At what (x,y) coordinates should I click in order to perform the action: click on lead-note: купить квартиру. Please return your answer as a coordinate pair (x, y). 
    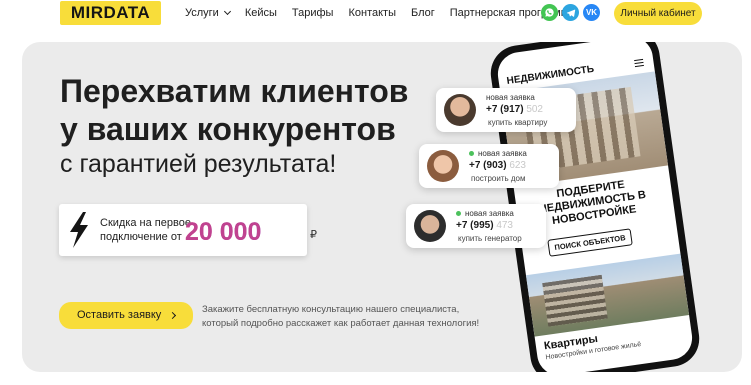
    Looking at the image, I should click on (518, 122).